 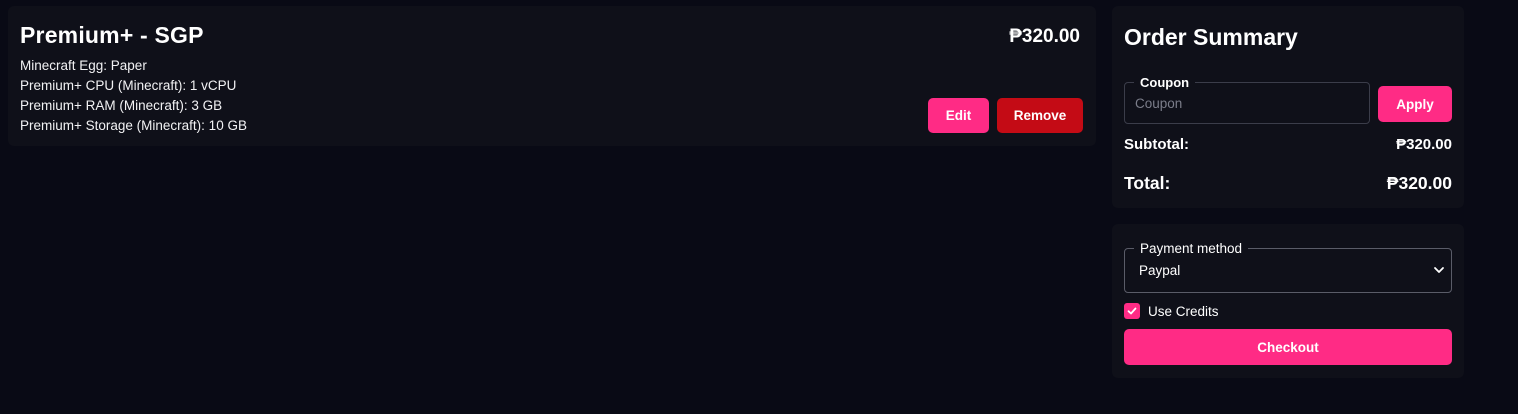 I want to click on edit-button: Edit, so click(x=958, y=115).